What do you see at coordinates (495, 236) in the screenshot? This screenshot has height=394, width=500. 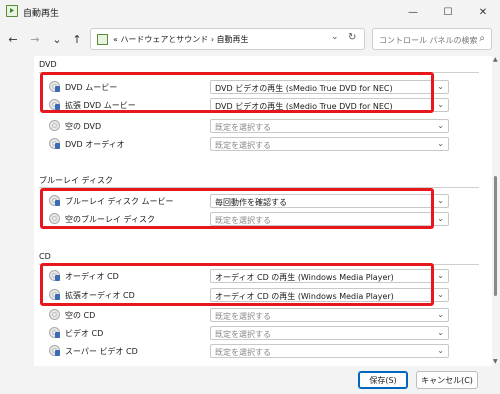 I see `scroll-thumb` at bounding box center [495, 236].